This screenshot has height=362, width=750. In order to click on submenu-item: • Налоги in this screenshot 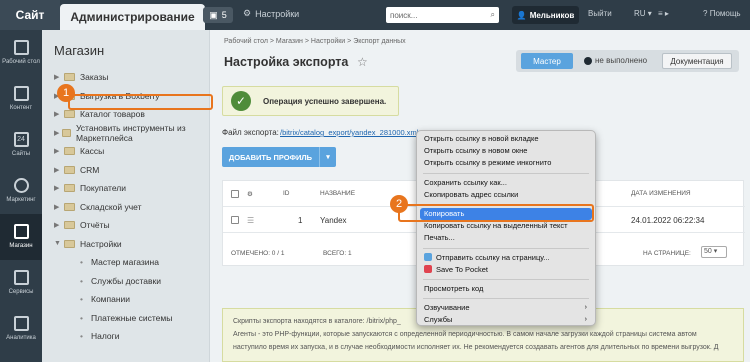, I will do `click(125, 336)`.